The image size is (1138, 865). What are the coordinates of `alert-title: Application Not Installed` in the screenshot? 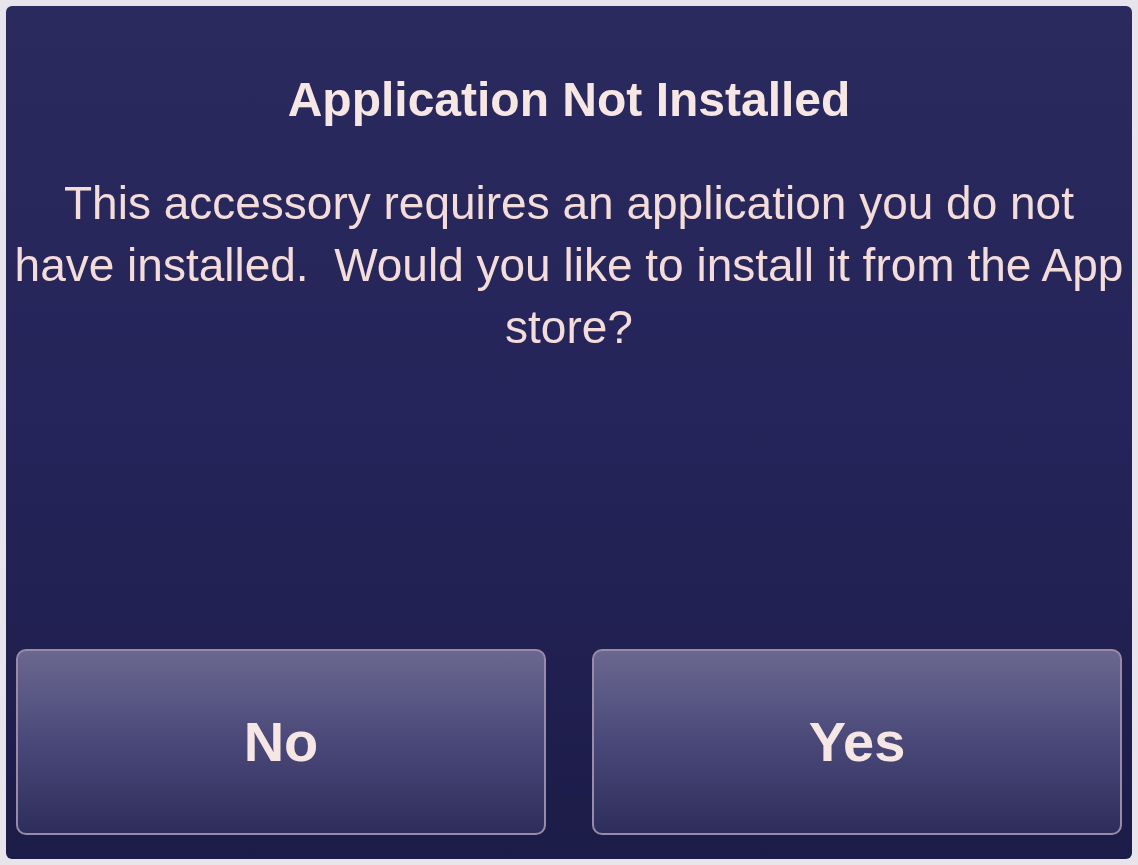 It's located at (569, 100).